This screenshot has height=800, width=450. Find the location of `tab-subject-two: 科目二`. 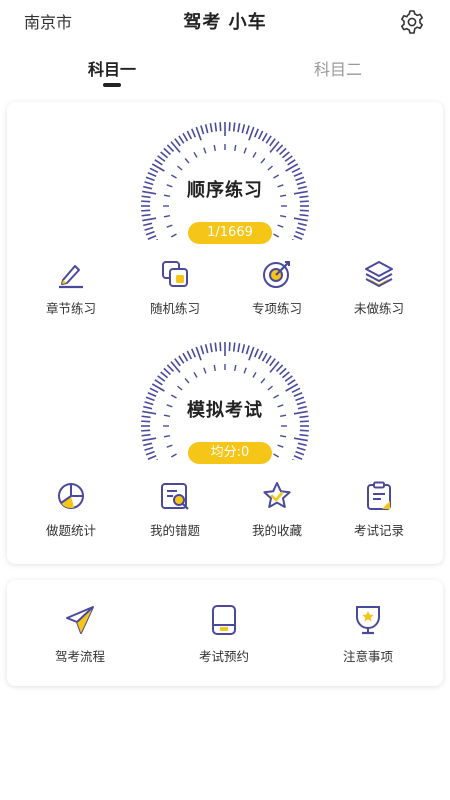

tab-subject-two: 科目二 is located at coordinates (338, 68).